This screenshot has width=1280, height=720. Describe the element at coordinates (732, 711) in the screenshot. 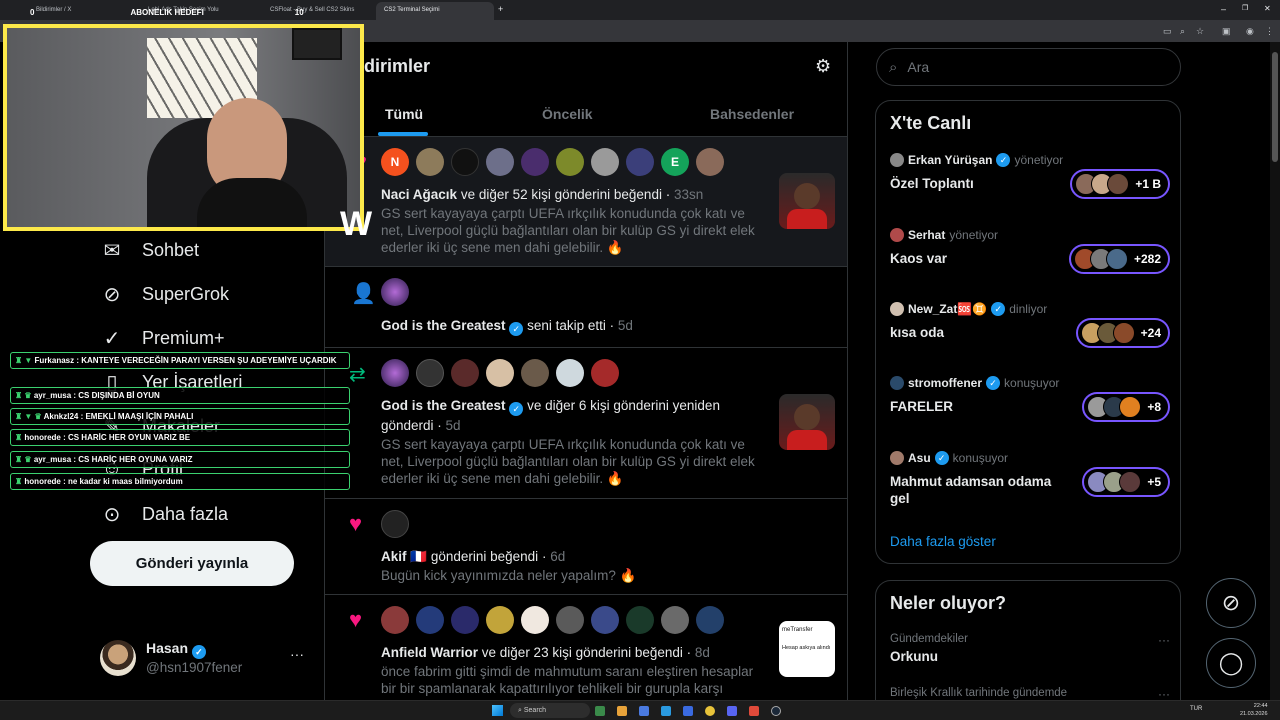

I see `discord-icon` at that location.